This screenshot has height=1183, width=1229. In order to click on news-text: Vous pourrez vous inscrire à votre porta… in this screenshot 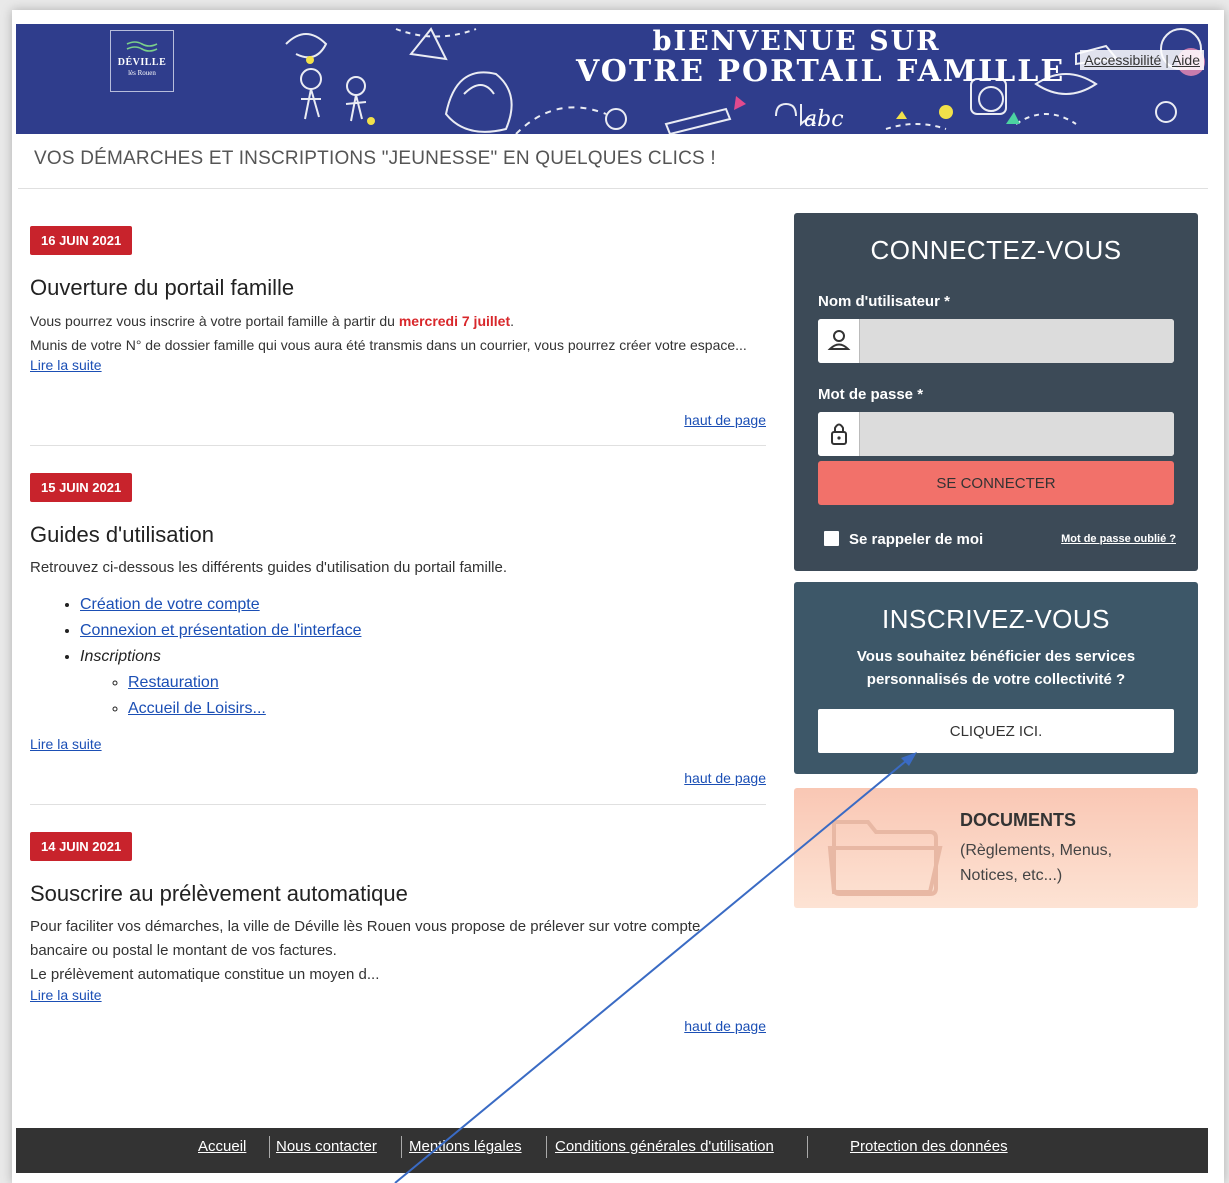, I will do `click(398, 321)`.